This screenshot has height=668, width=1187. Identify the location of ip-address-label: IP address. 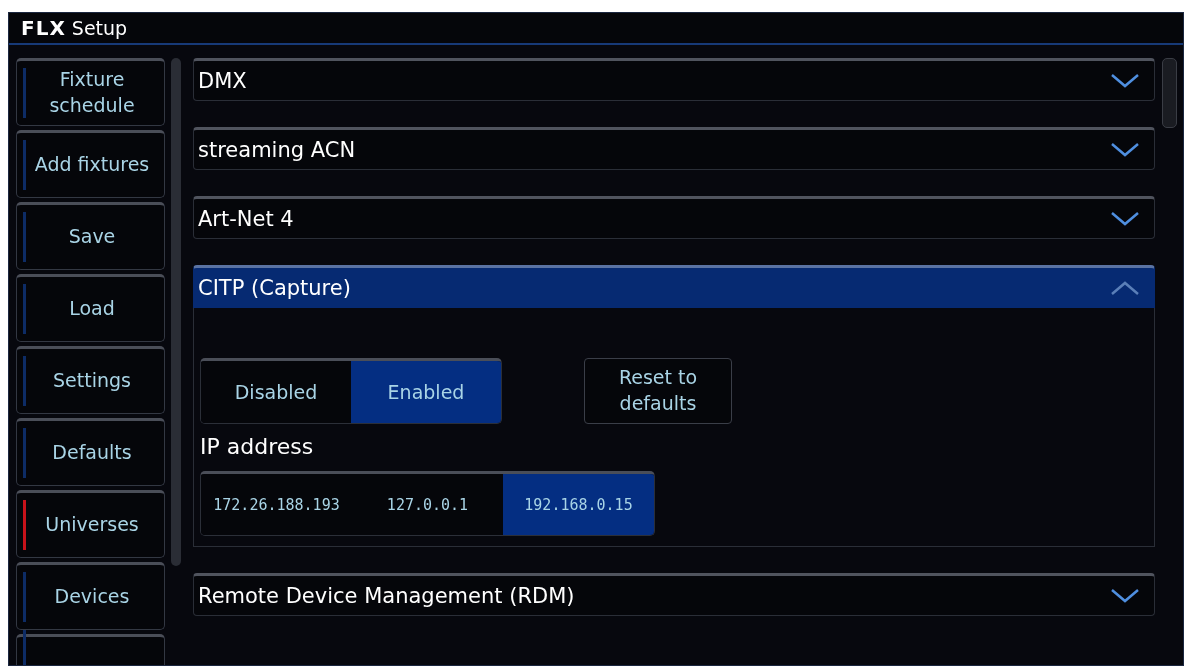
(257, 446).